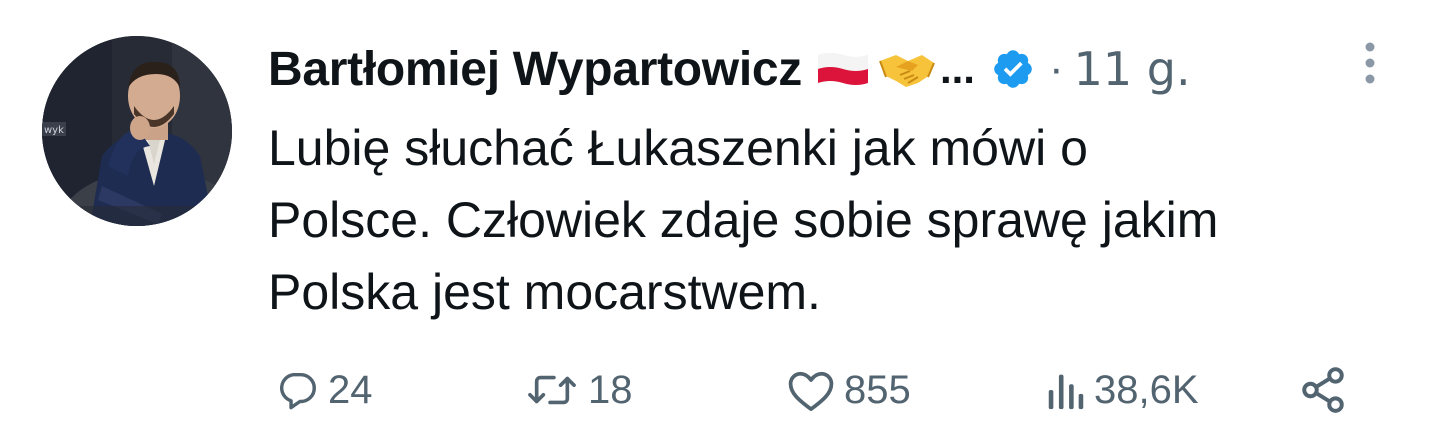 Image resolution: width=1440 pixels, height=436 pixels. What do you see at coordinates (54, 130) in the screenshot?
I see `svg-text: wyk` at bounding box center [54, 130].